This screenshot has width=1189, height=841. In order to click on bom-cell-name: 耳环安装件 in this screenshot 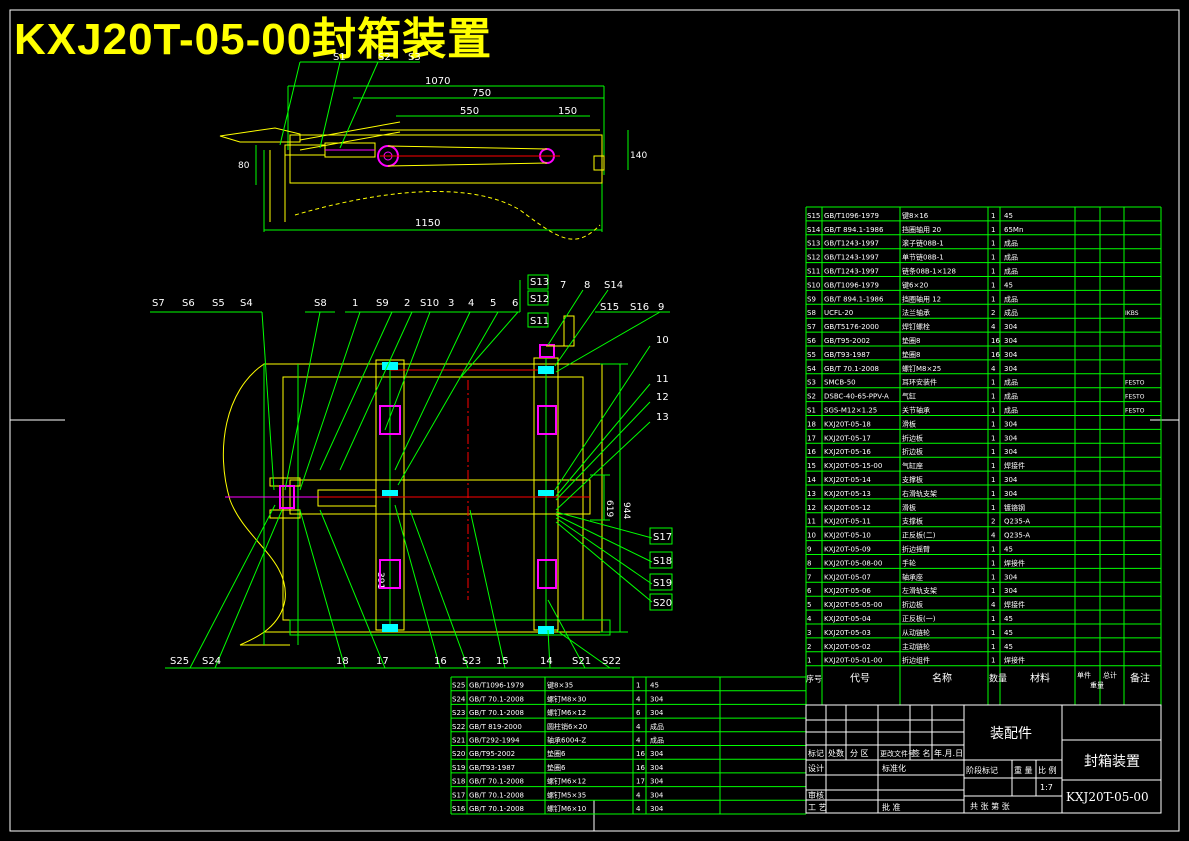, I will do `click(919, 382)`.